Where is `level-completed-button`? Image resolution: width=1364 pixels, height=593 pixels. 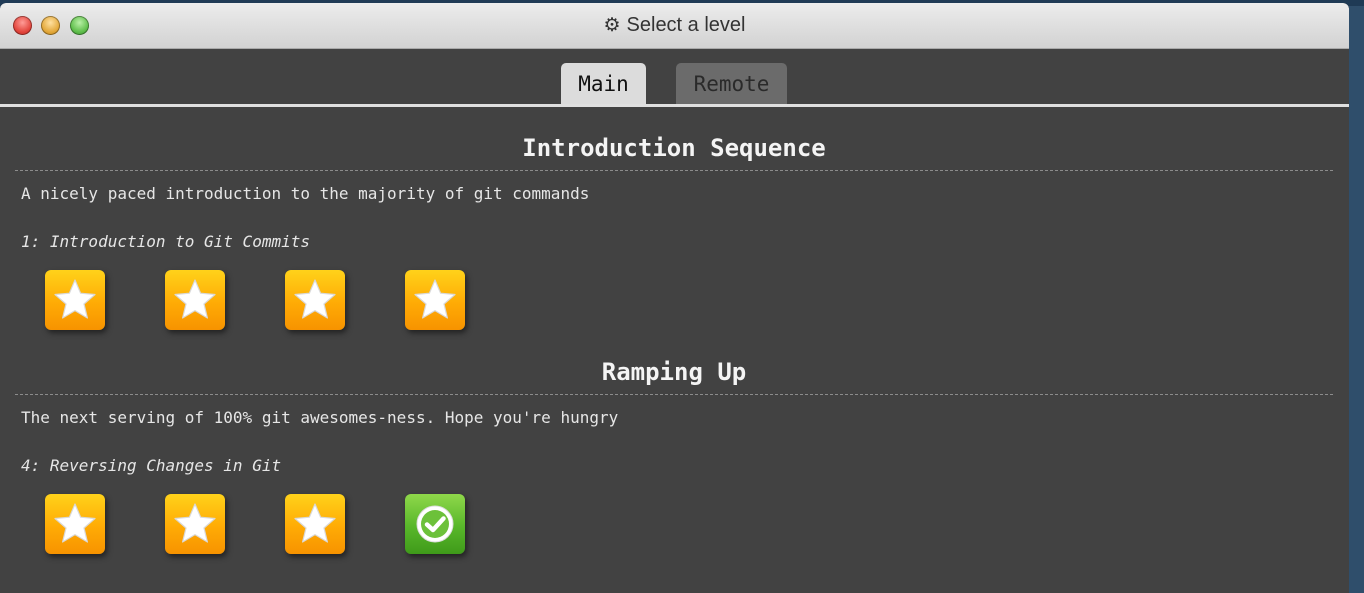
level-completed-button is located at coordinates (435, 524).